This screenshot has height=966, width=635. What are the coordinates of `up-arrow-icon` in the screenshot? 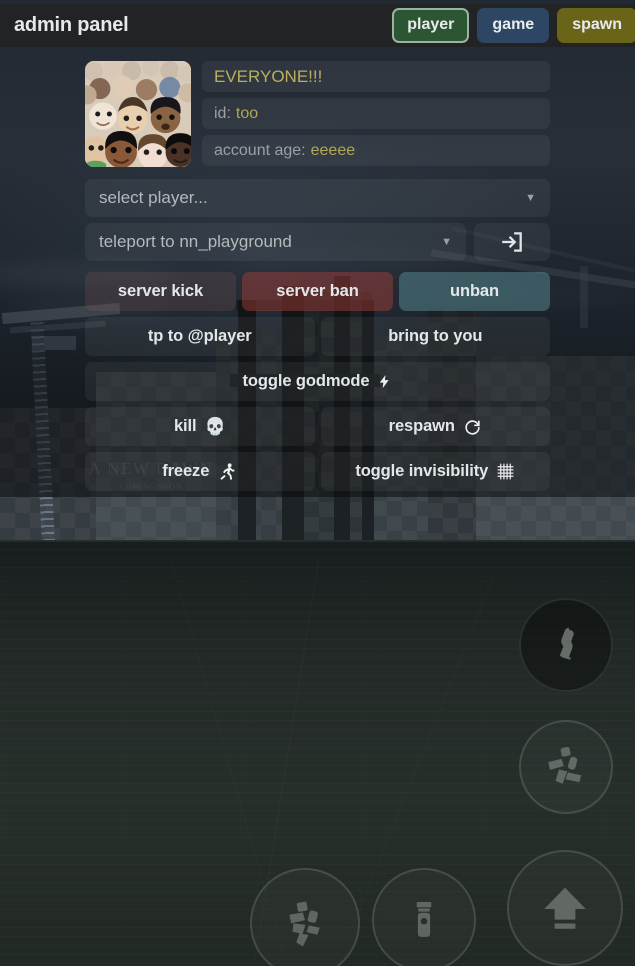 It's located at (565, 908).